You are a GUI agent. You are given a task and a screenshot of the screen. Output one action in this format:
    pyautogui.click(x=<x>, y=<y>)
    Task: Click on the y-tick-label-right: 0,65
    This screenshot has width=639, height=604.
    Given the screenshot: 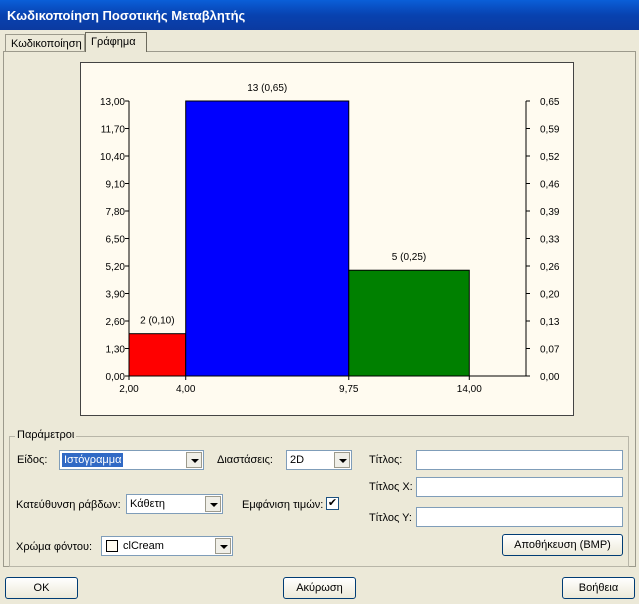 What is the action you would take?
    pyautogui.click(x=550, y=102)
    